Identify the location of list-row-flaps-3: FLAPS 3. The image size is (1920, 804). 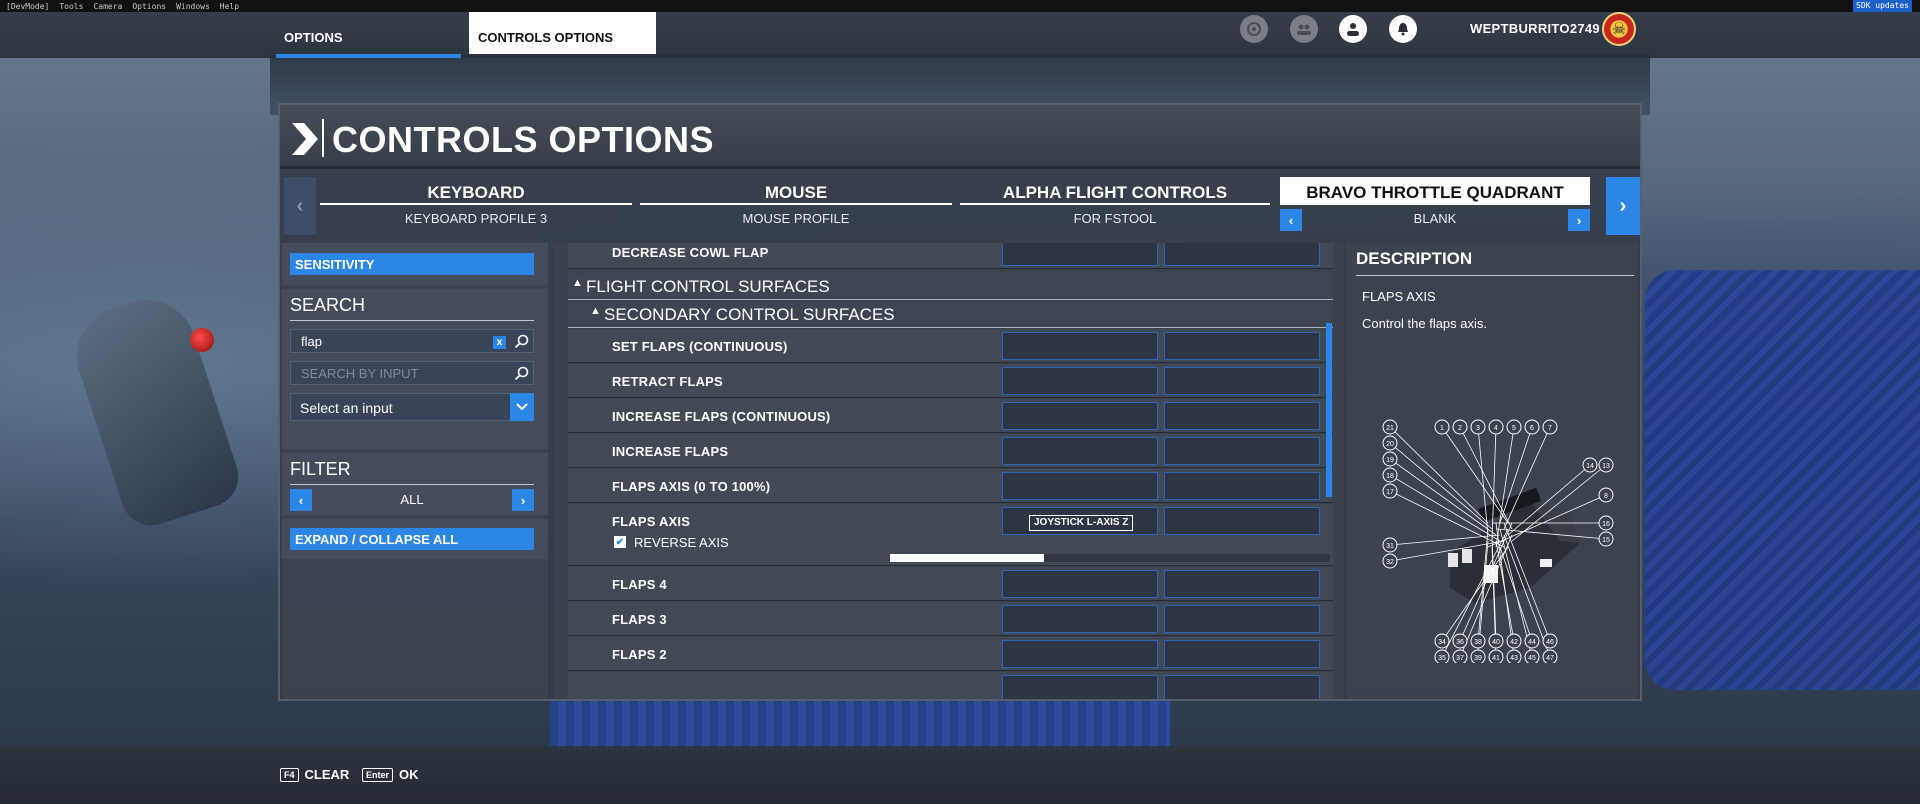
(950, 619).